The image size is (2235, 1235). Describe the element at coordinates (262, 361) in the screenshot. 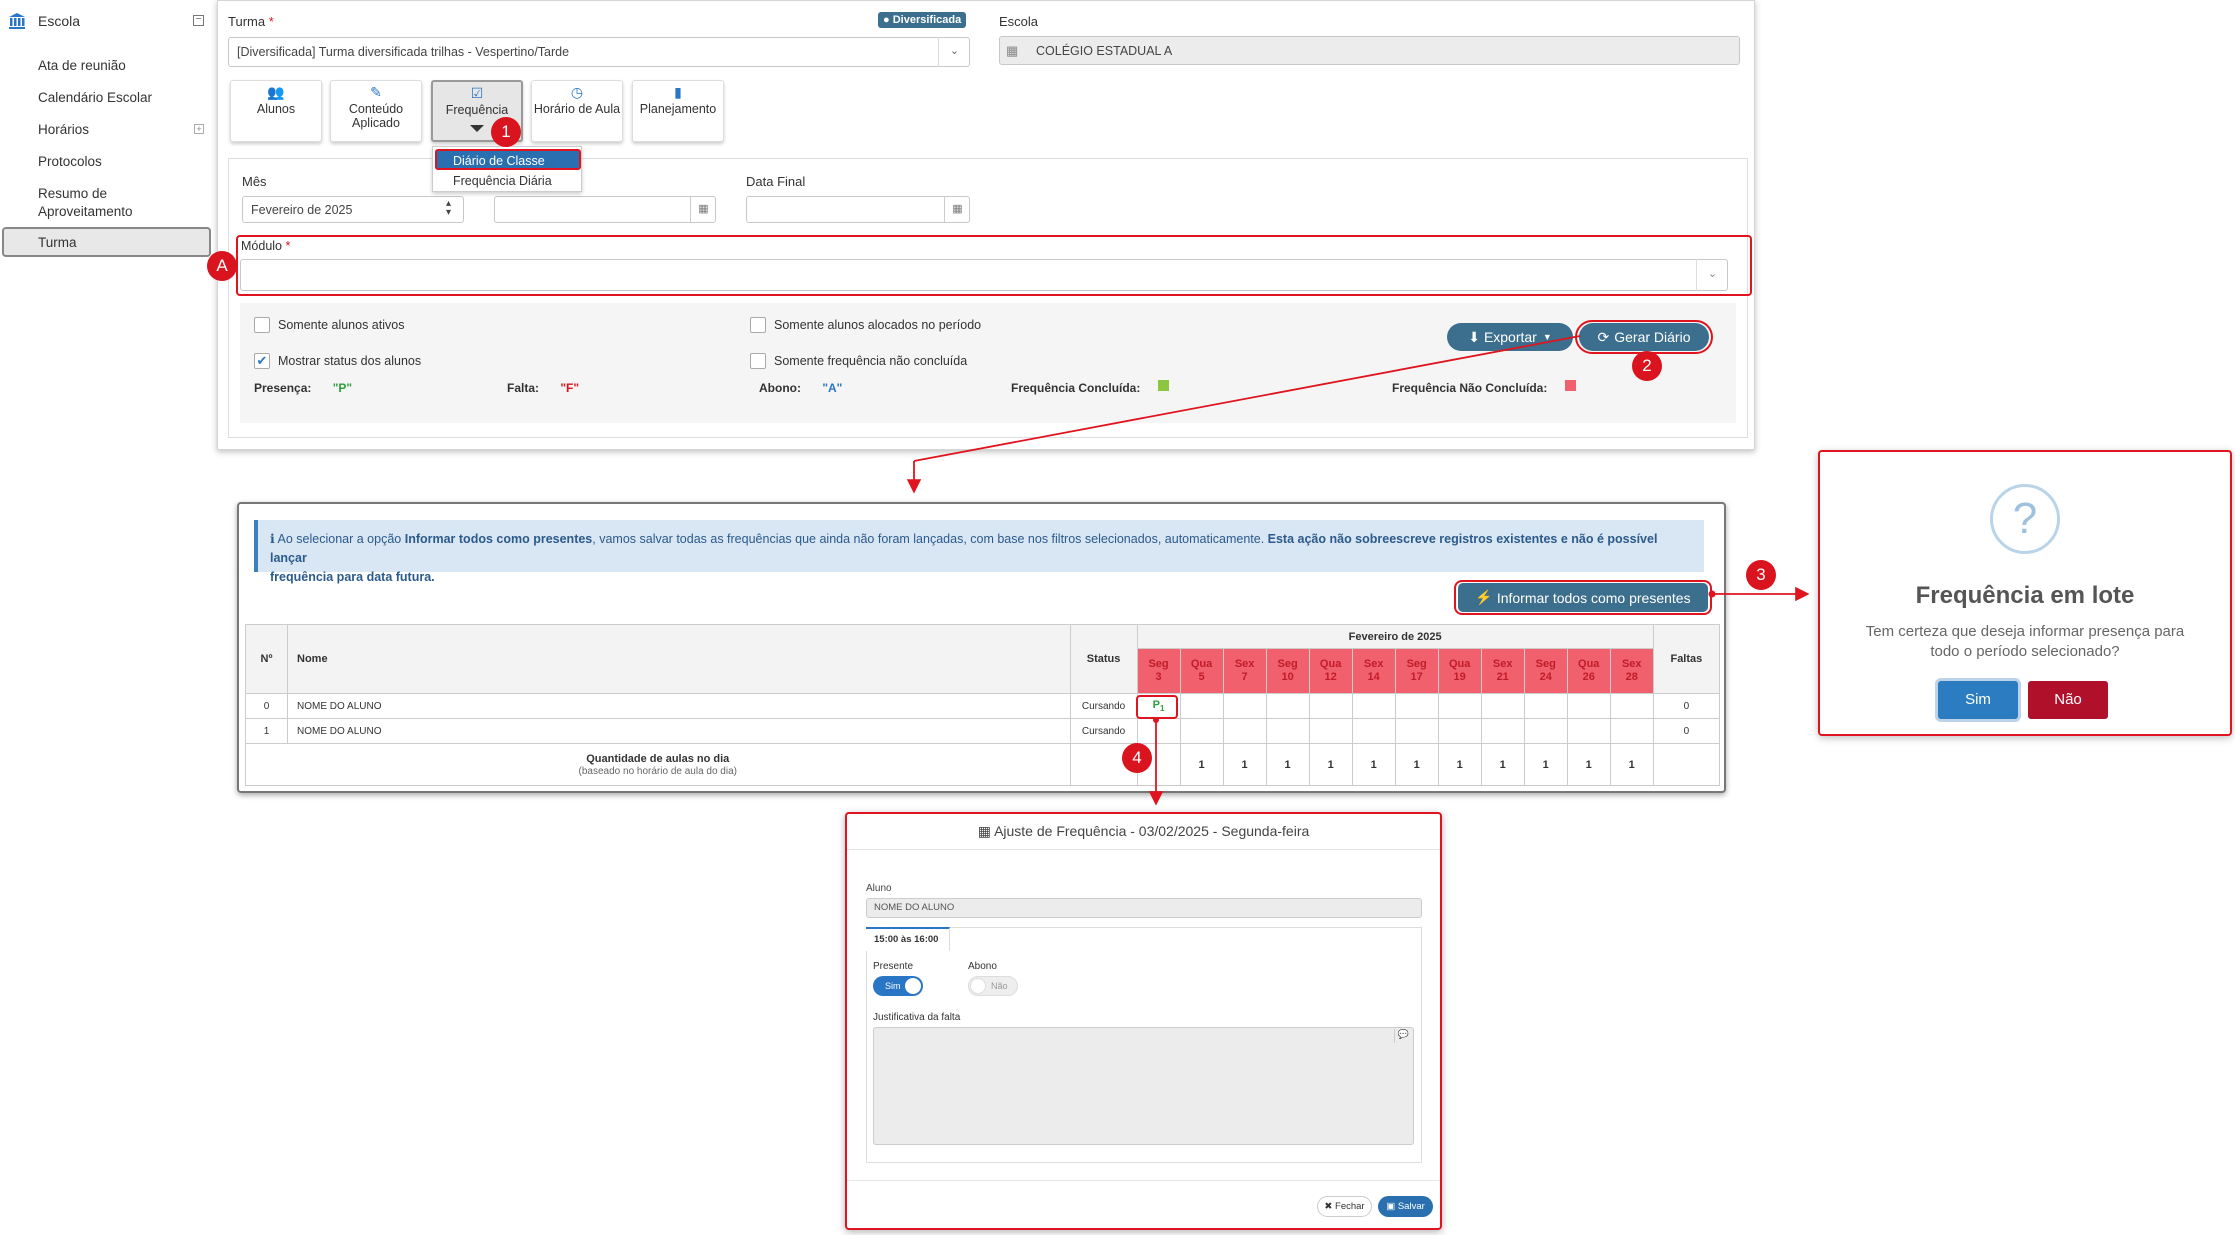

I see `status-checkbox: ✔` at that location.